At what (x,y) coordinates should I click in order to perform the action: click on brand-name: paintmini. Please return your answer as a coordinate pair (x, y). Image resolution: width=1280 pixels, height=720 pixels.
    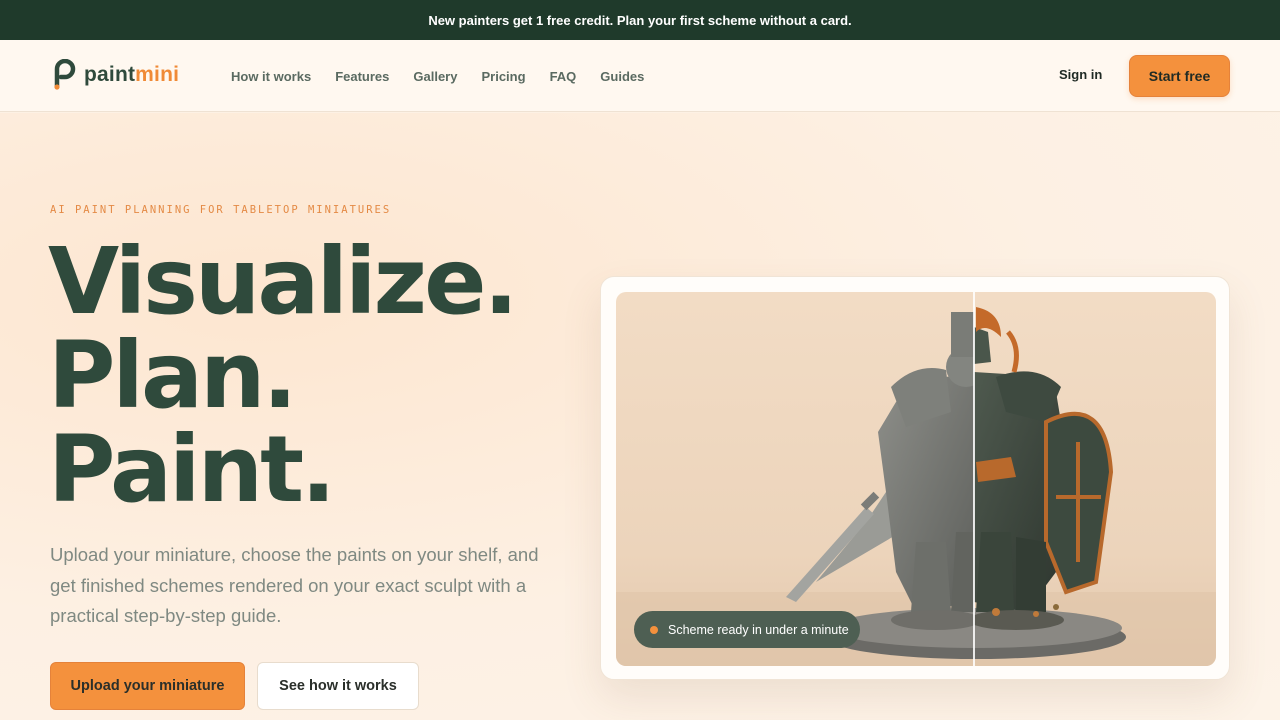
    Looking at the image, I should click on (132, 74).